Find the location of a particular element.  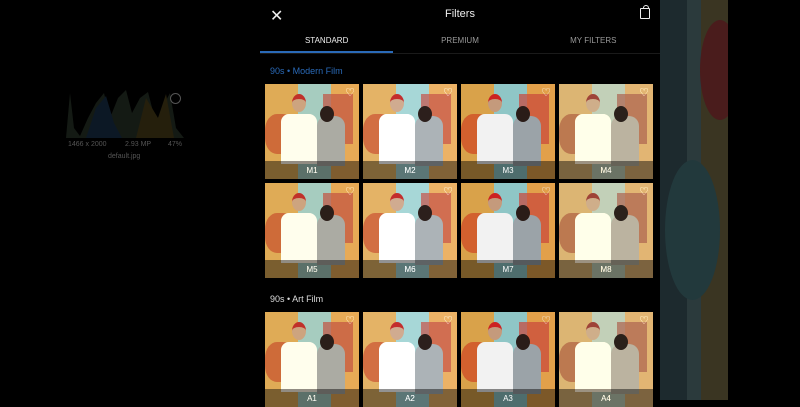

filter-thumbnail: ♡ M7 is located at coordinates (508, 230).